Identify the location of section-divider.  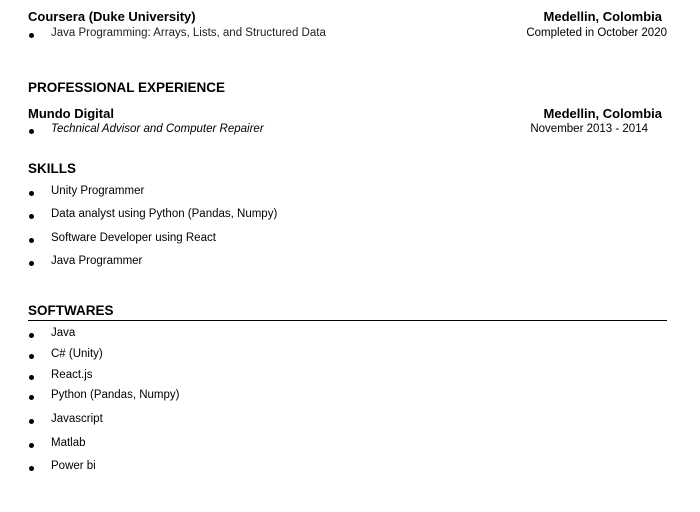
(347, 320).